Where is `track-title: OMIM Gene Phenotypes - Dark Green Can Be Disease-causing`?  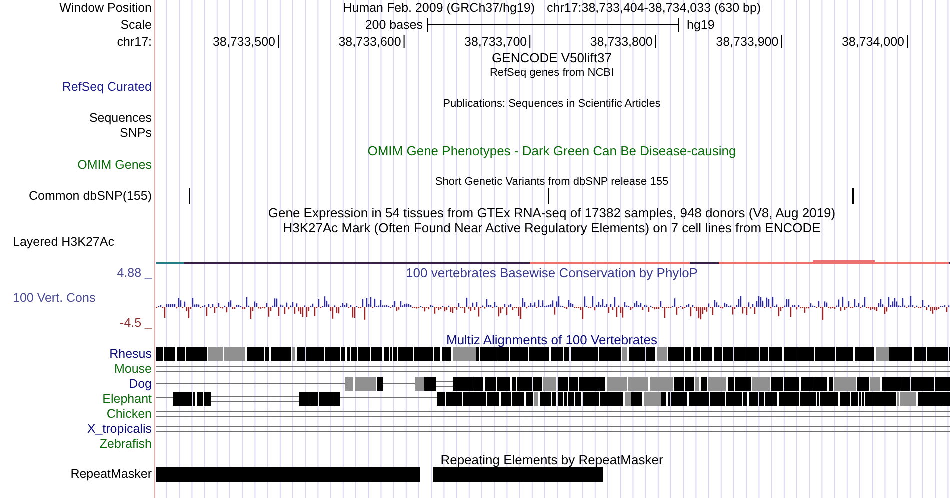
track-title: OMIM Gene Phenotypes - Dark Green Can Be Disease-causing is located at coordinates (552, 151).